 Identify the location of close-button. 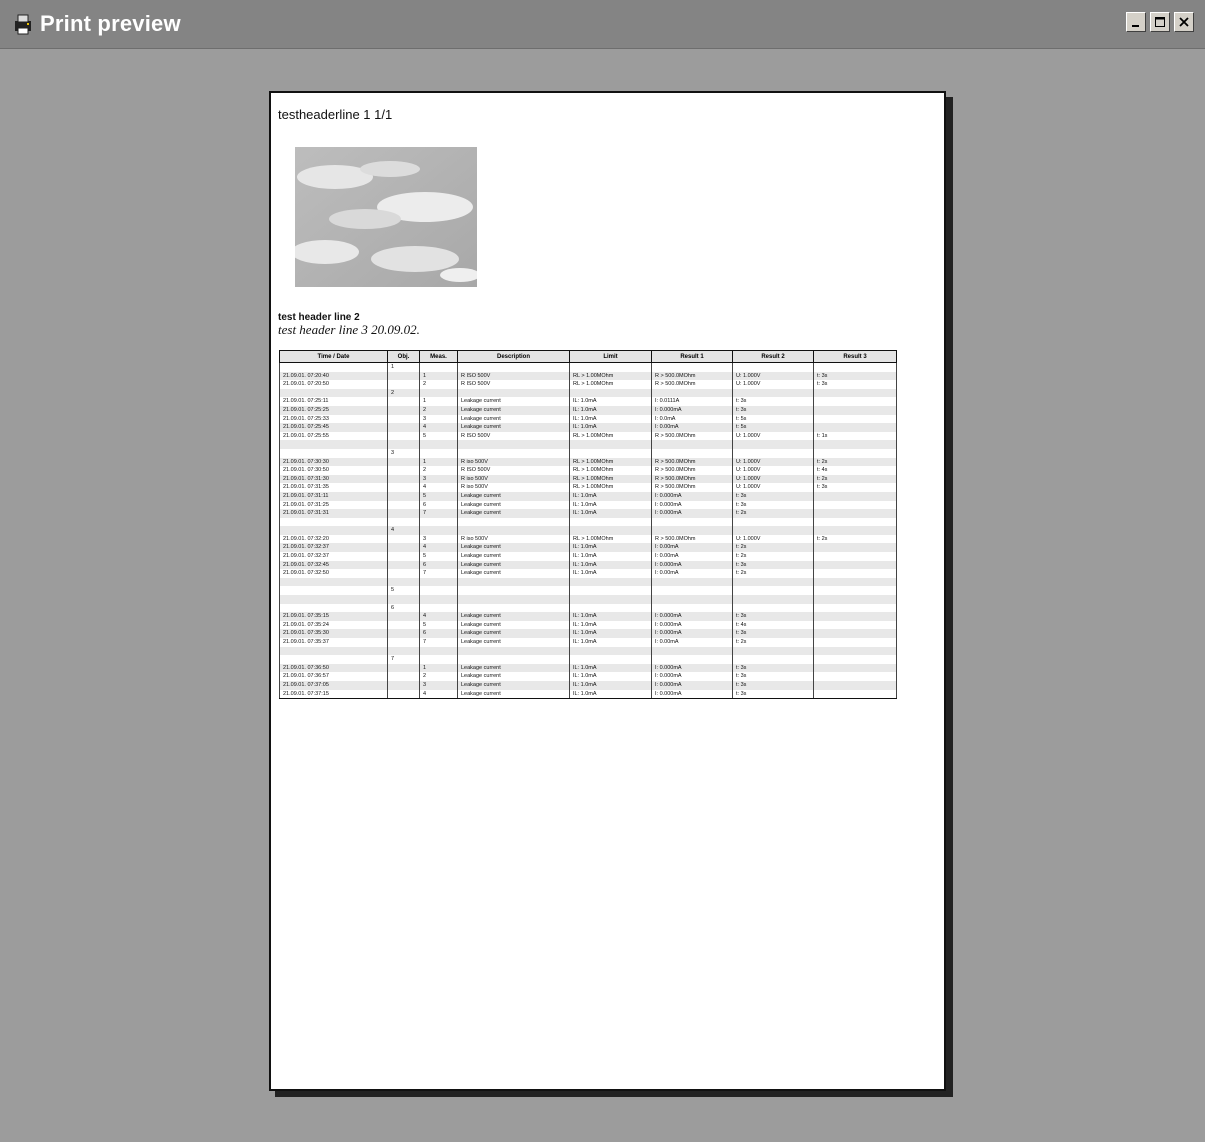
(1184, 22).